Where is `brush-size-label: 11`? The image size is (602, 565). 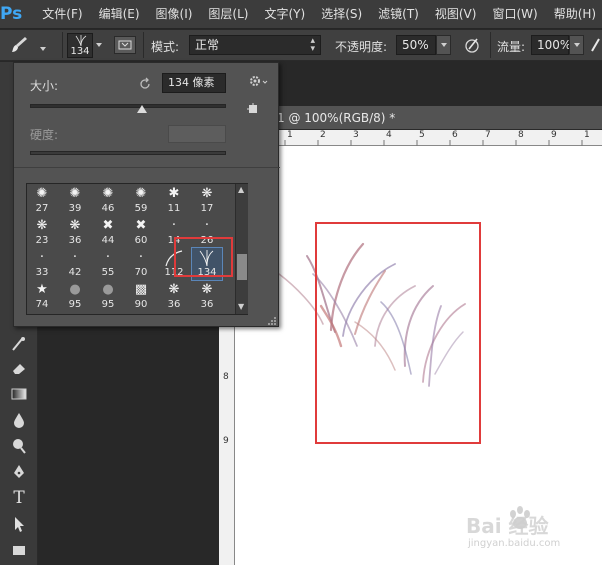
brush-size-label: 11 is located at coordinates (174, 208).